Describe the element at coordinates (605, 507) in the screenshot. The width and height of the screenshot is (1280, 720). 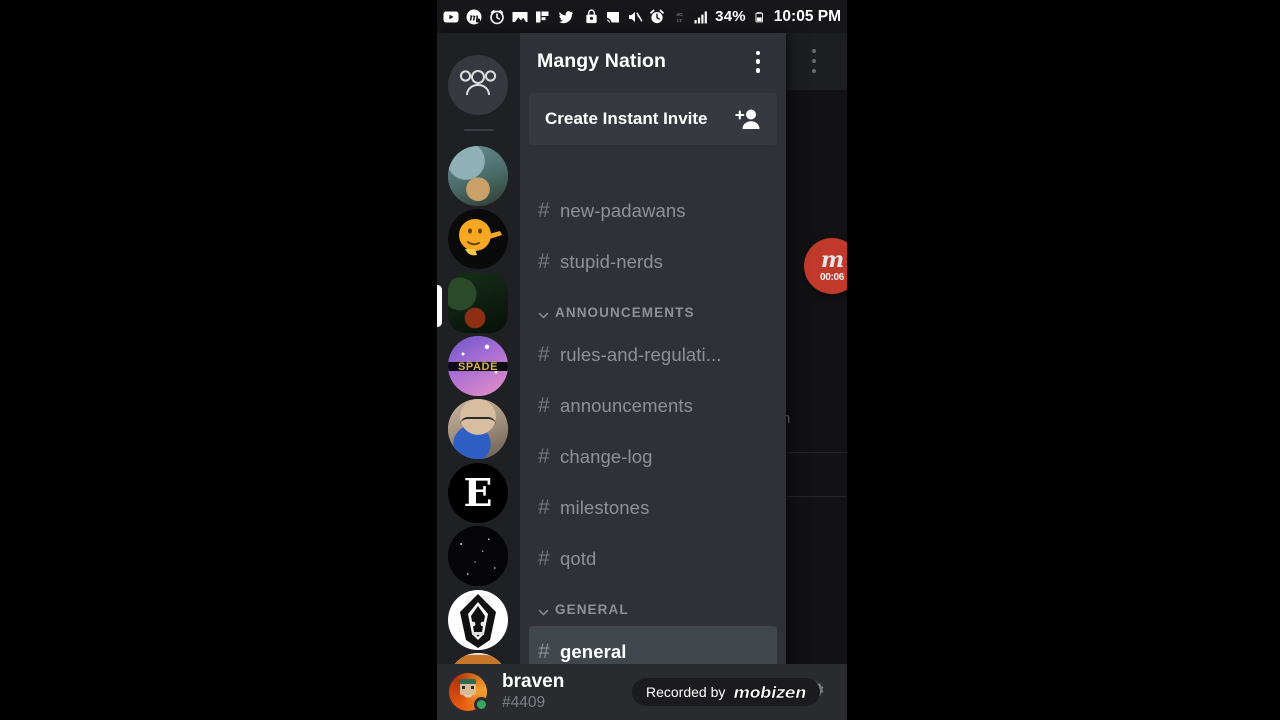
I see `channel-label: milestones` at that location.